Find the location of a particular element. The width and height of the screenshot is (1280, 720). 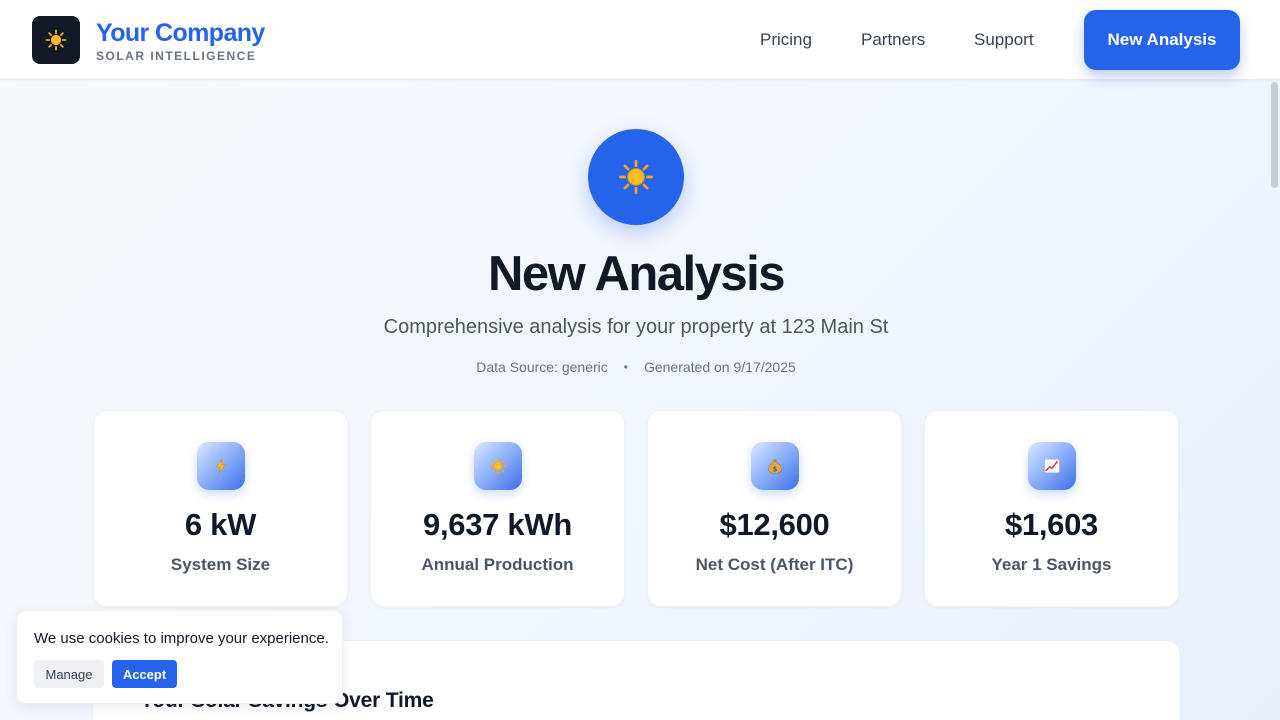

brand-name: Your Company is located at coordinates (180, 33).